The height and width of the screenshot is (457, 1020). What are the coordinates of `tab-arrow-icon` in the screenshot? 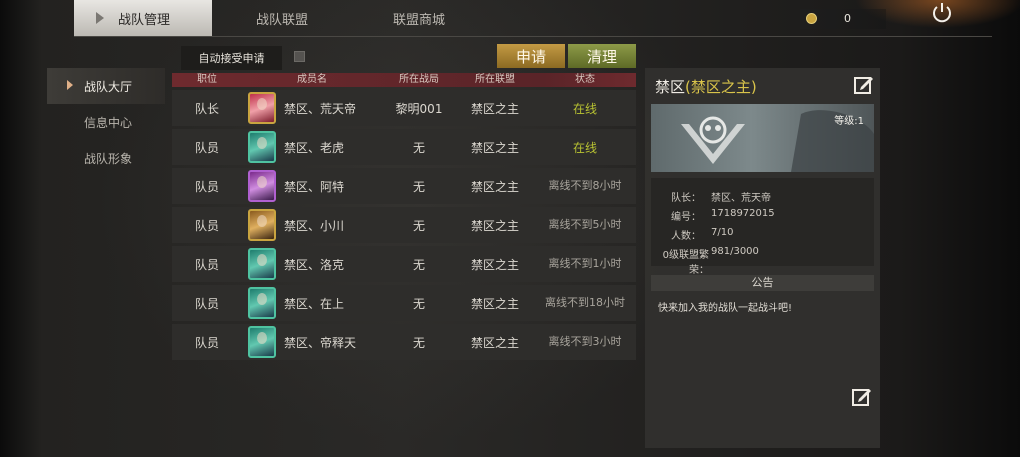 It's located at (100, 18).